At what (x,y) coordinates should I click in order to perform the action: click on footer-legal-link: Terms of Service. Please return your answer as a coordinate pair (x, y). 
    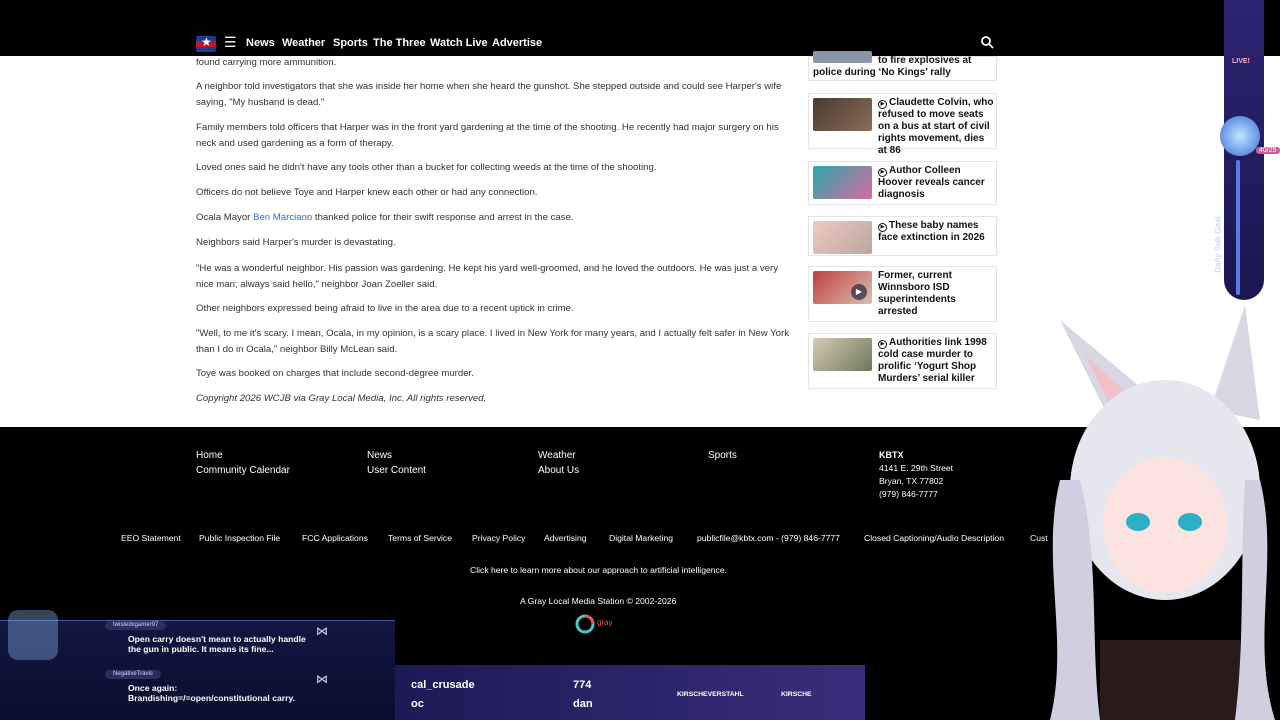
    Looking at the image, I should click on (420, 538).